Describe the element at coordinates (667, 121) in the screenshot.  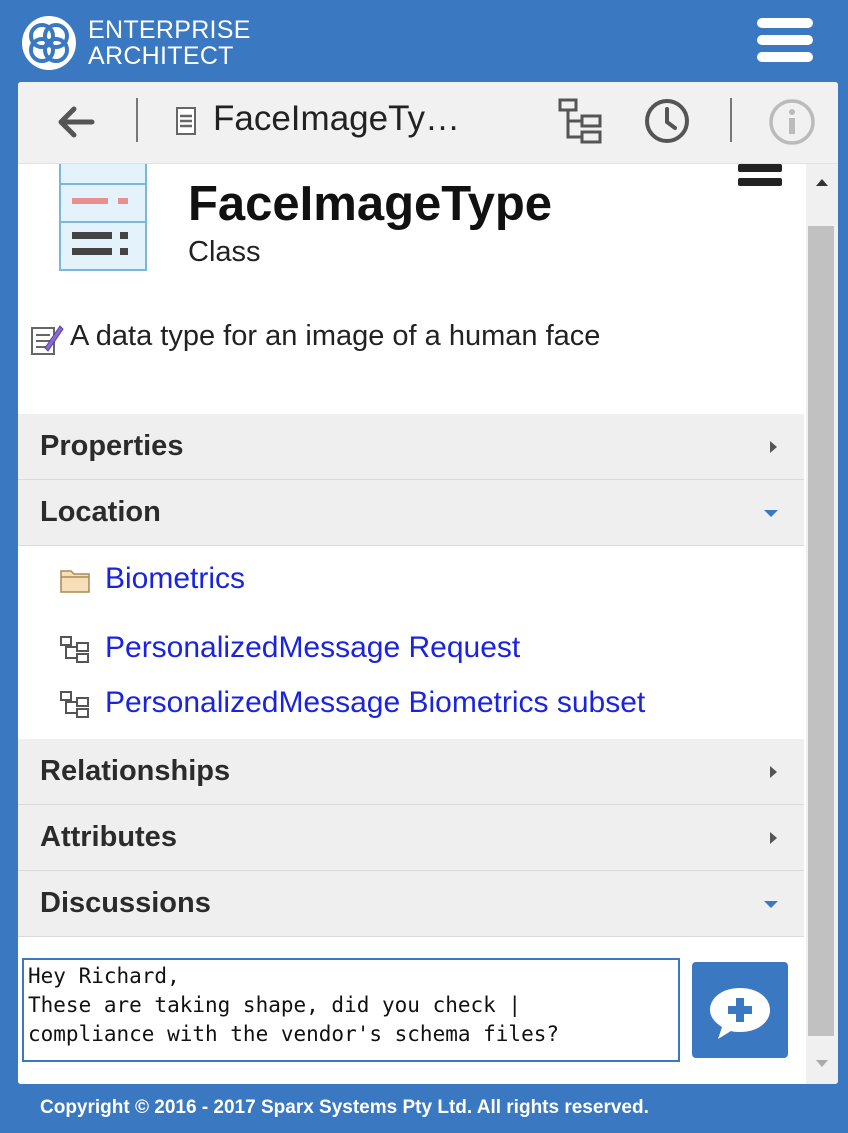
I see `history-clock-icon` at that location.